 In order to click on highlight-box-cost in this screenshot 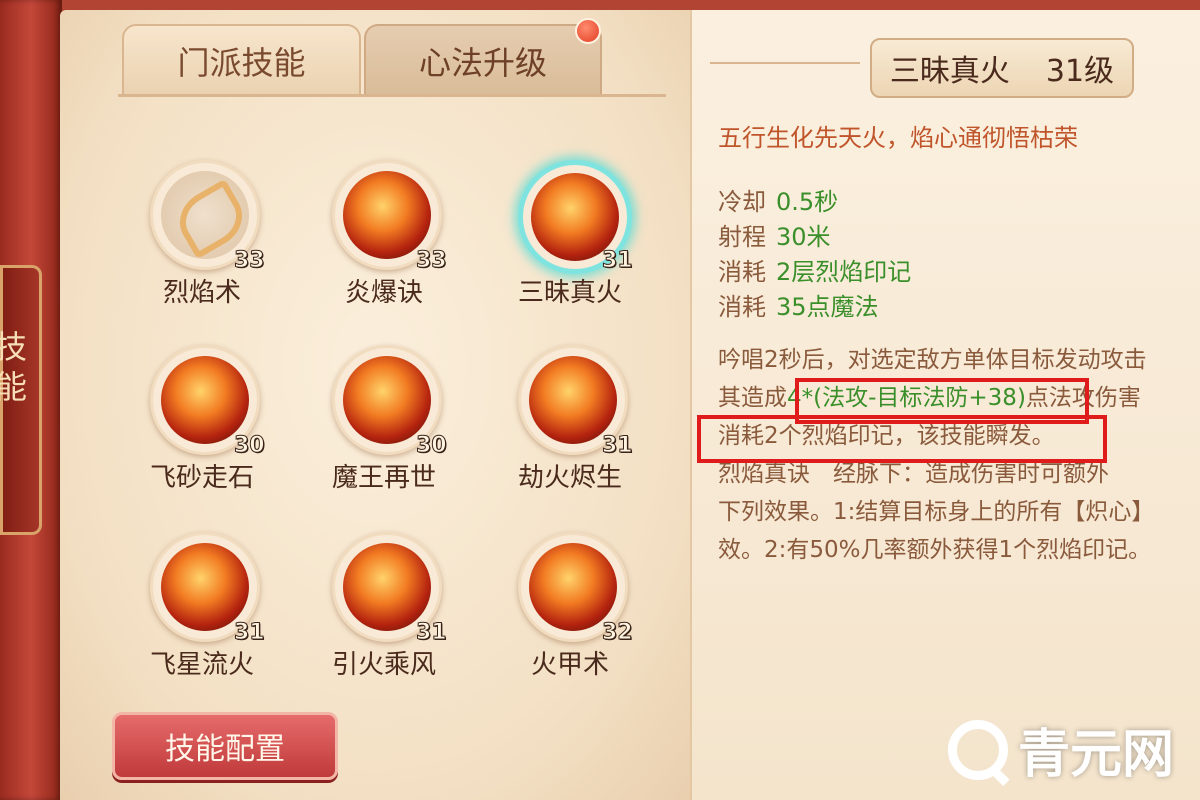, I will do `click(902, 439)`.